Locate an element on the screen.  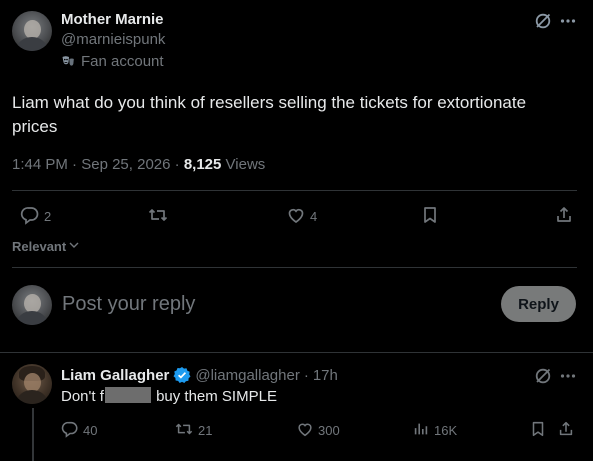
author-header: Mother Marnie @marnieispunk Fan account is located at coordinates (113, 40).